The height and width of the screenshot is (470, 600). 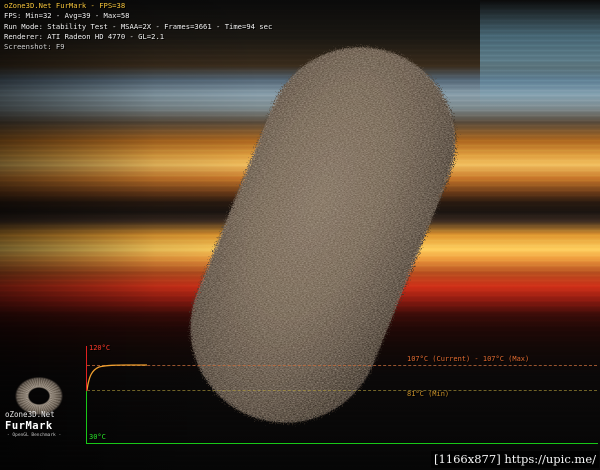 What do you see at coordinates (515, 459) in the screenshot?
I see `image-host-watermark: [1166x877] https://upic.me/` at bounding box center [515, 459].